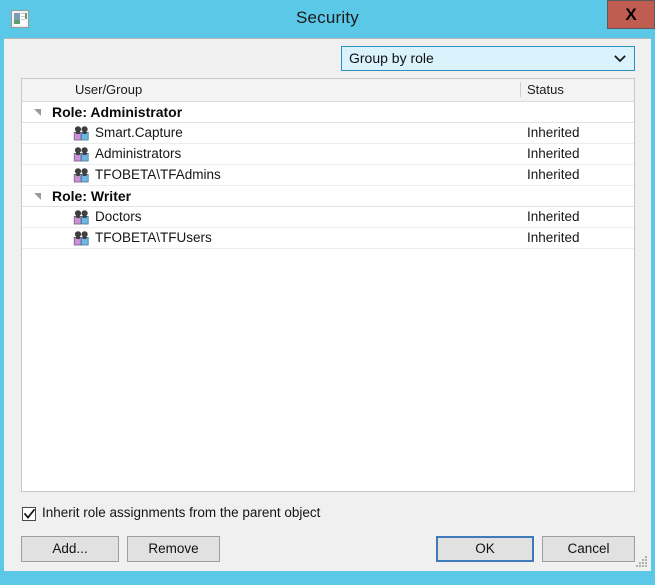  What do you see at coordinates (138, 153) in the screenshot?
I see `list-item-name: Administrators` at bounding box center [138, 153].